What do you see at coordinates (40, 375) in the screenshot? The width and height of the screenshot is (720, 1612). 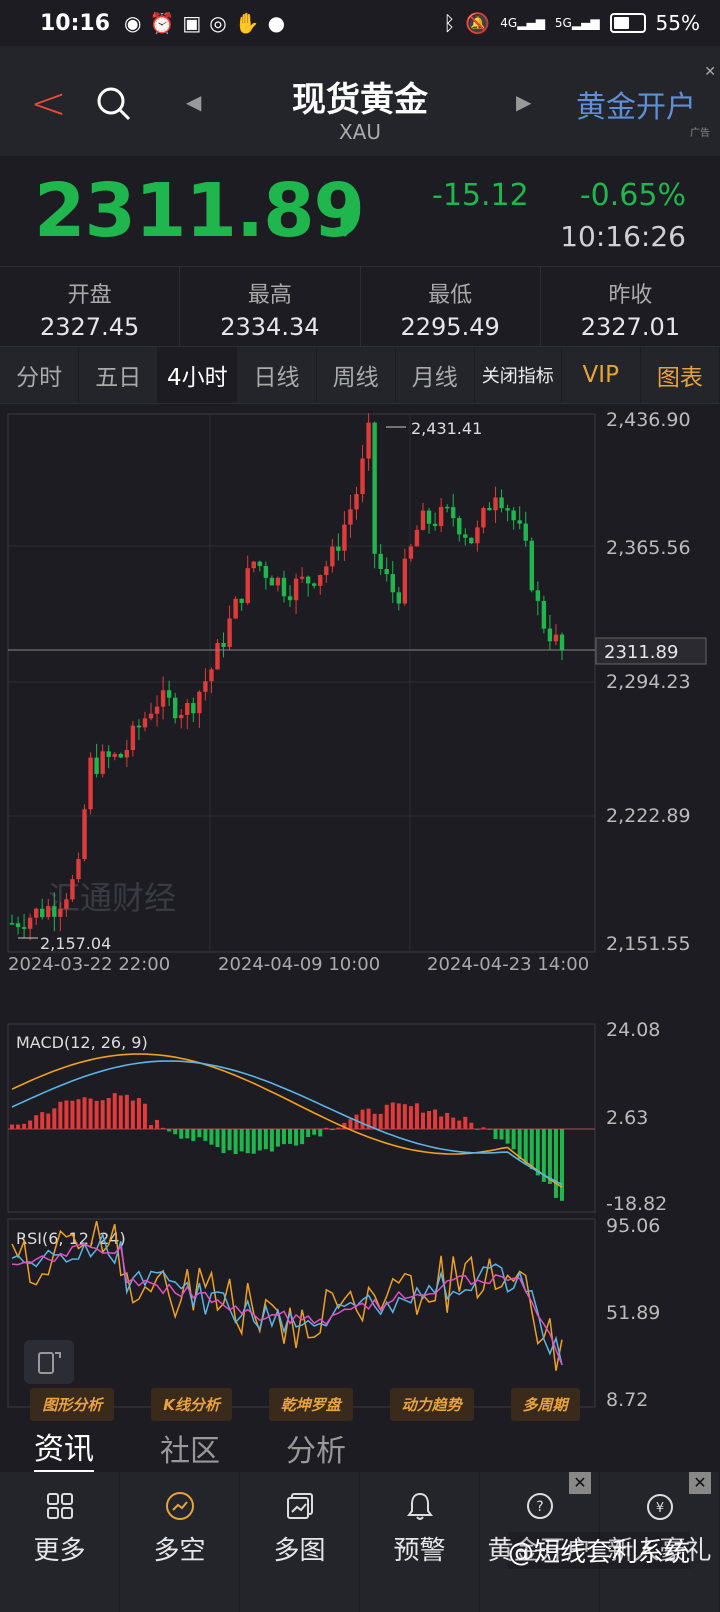 I see `tab-minute: 分时` at bounding box center [40, 375].